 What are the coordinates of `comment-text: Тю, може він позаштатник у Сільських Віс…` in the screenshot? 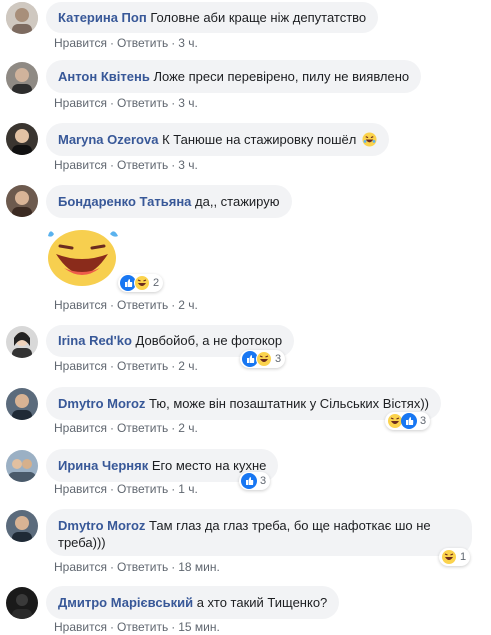 It's located at (289, 403).